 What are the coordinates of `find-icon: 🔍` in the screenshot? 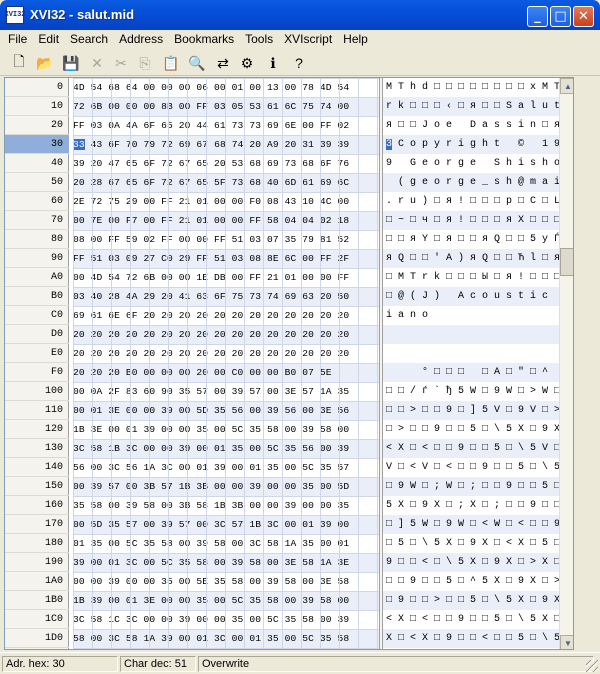 It's located at (197, 63).